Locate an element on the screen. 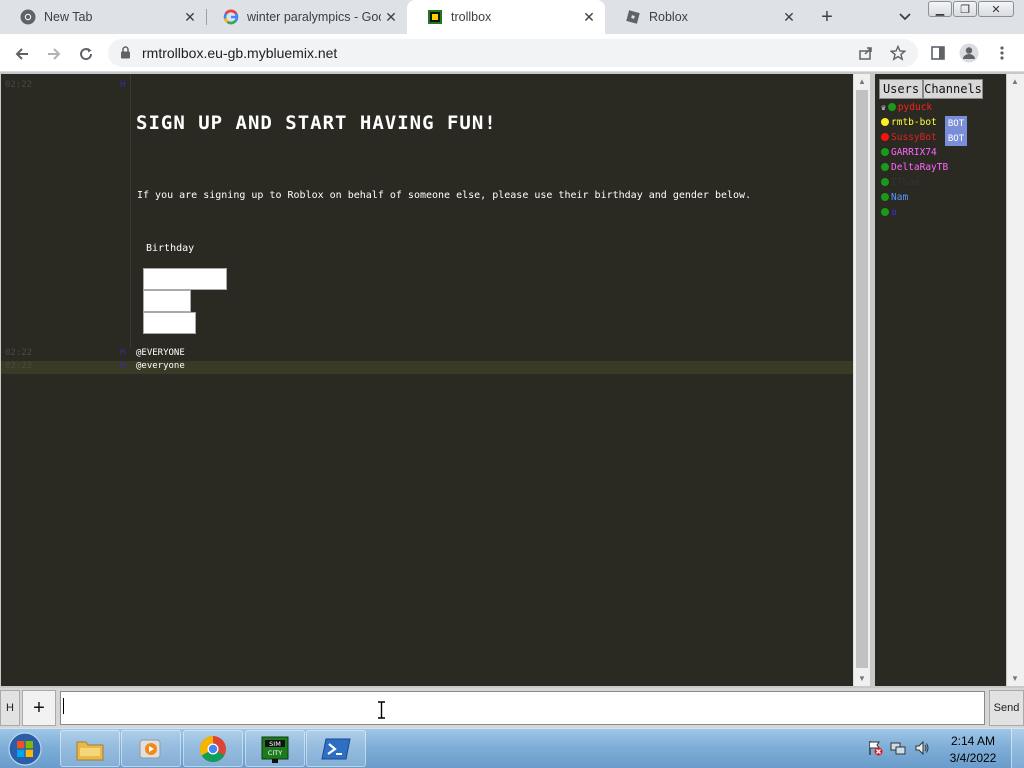  media-player-icon is located at coordinates (150, 748).